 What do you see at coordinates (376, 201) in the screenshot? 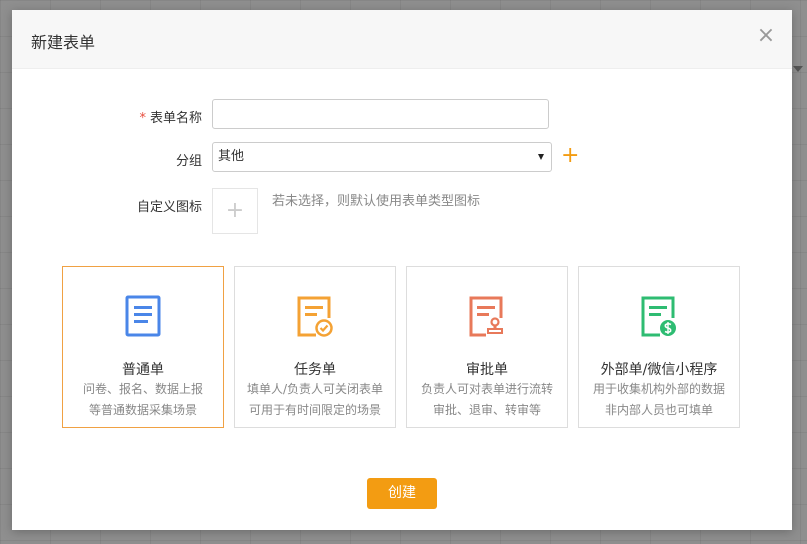
I see `icon-hint: 若未选择，则默认使用表单类型图标` at bounding box center [376, 201].